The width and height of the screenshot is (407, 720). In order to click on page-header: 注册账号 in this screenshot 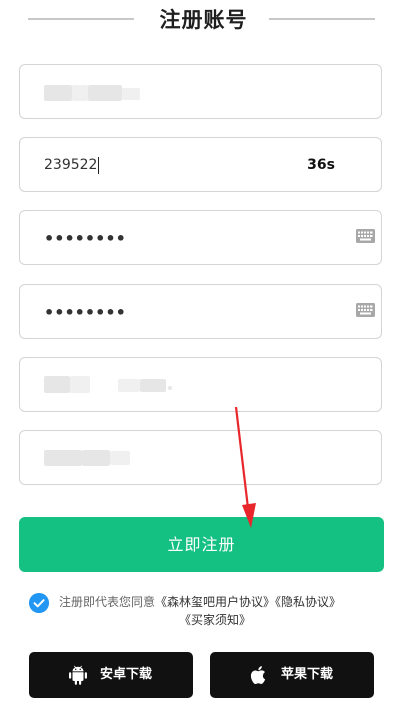, I will do `click(203, 20)`.